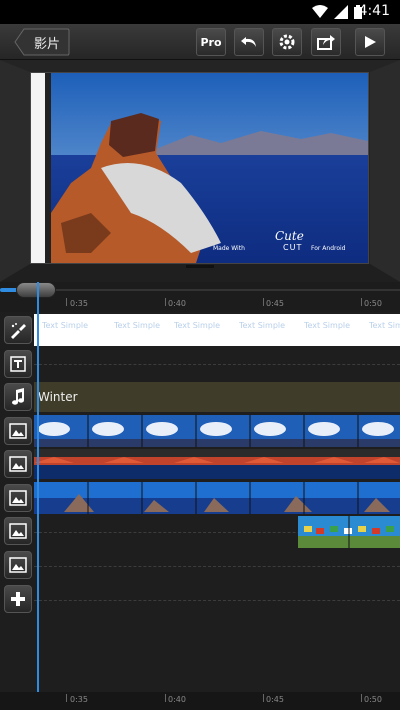 This screenshot has height=710, width=400. I want to click on image-clip-lake, so click(217, 498).